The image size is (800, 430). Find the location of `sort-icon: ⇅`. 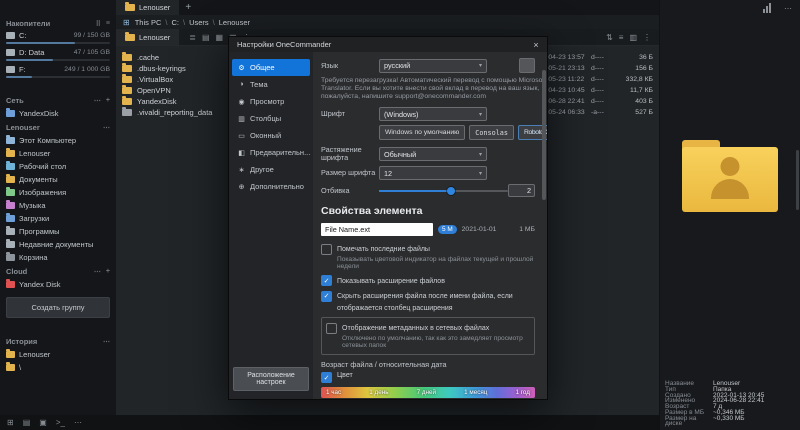

sort-icon: ⇅ is located at coordinates (609, 37).